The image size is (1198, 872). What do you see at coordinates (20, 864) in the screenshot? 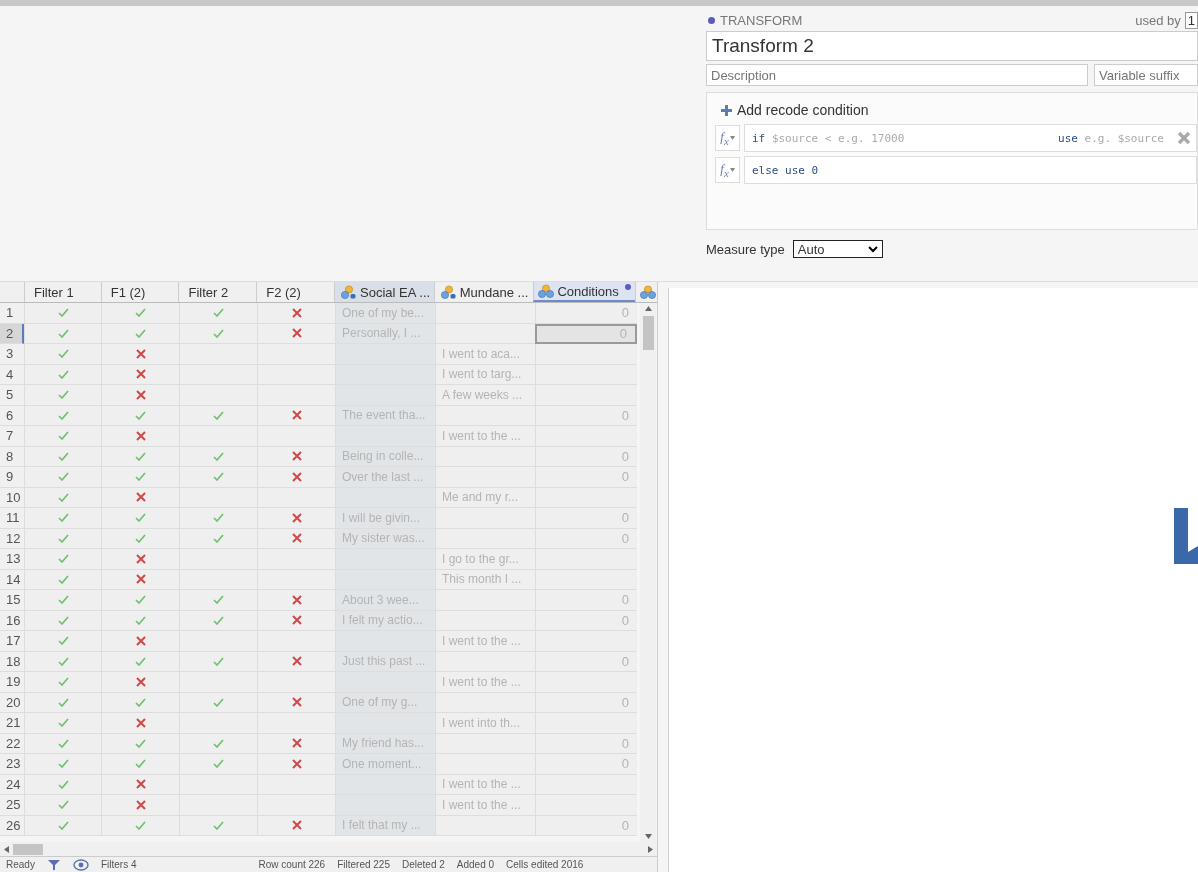
I see `status-text: Ready` at bounding box center [20, 864].